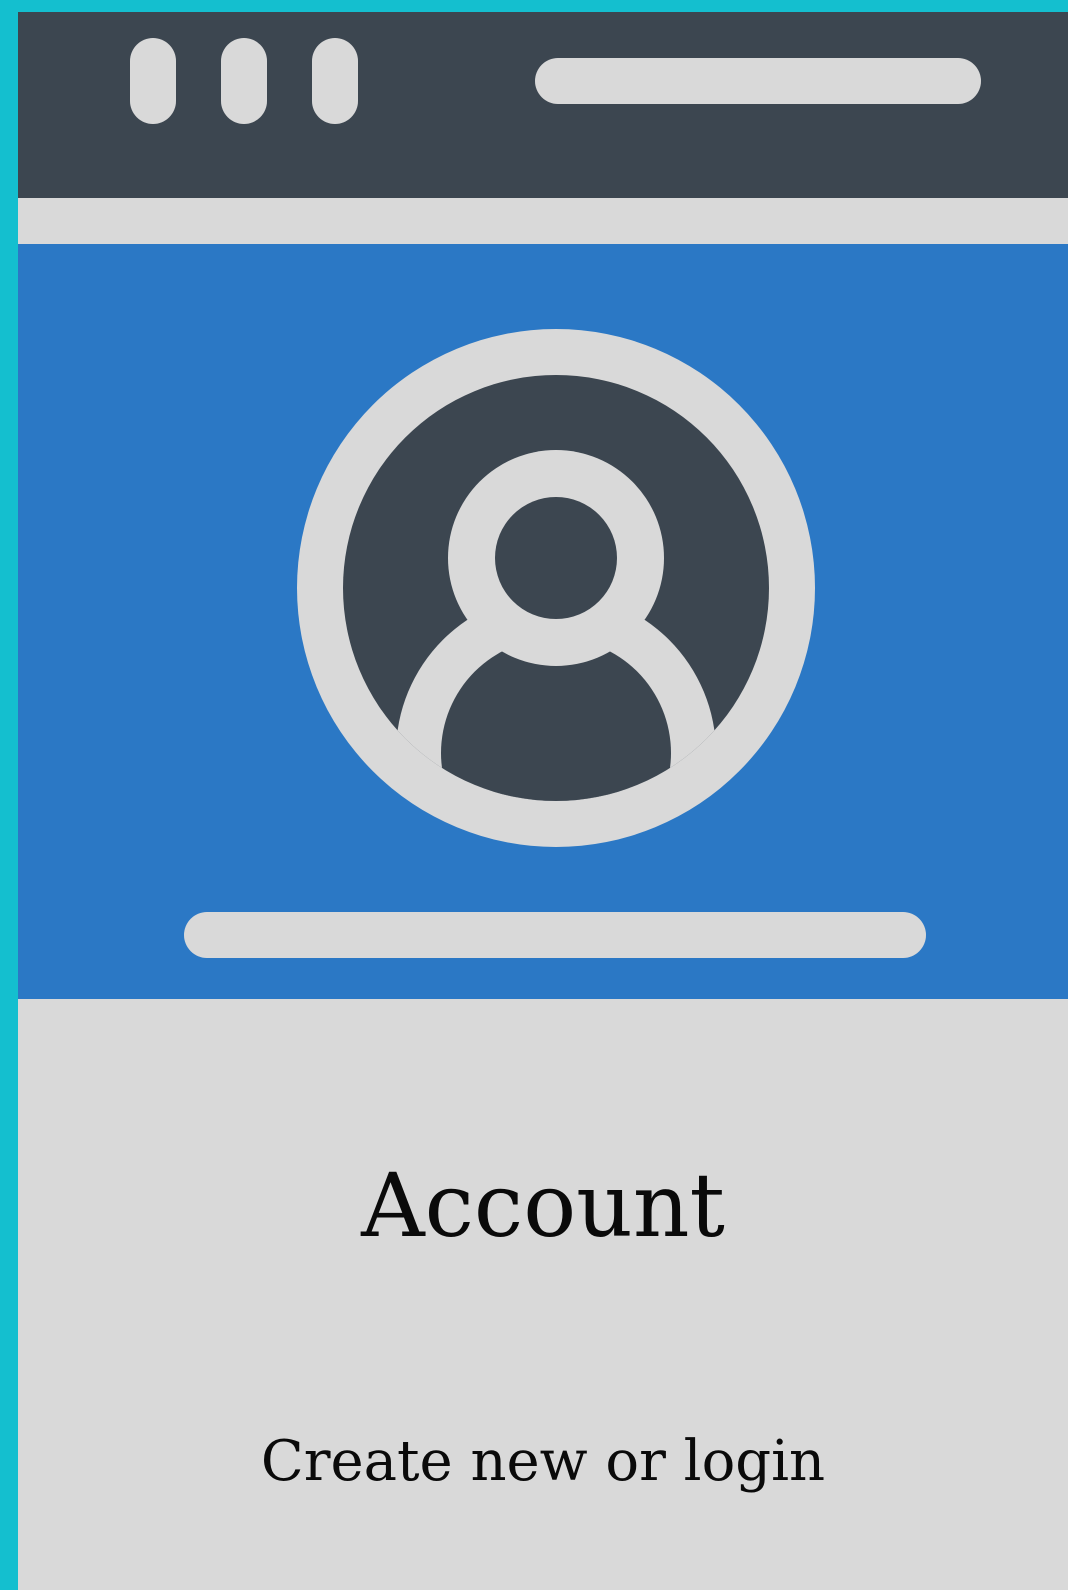 The height and width of the screenshot is (1590, 1068). I want to click on frame-top-border, so click(534, 6).